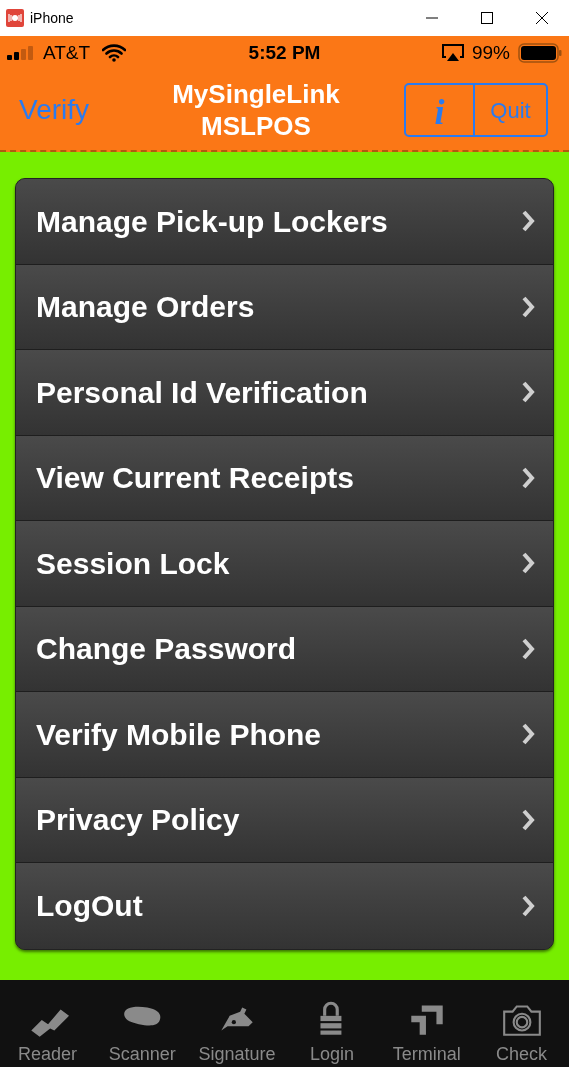 The image size is (569, 1067). I want to click on maximize-icon, so click(486, 18).